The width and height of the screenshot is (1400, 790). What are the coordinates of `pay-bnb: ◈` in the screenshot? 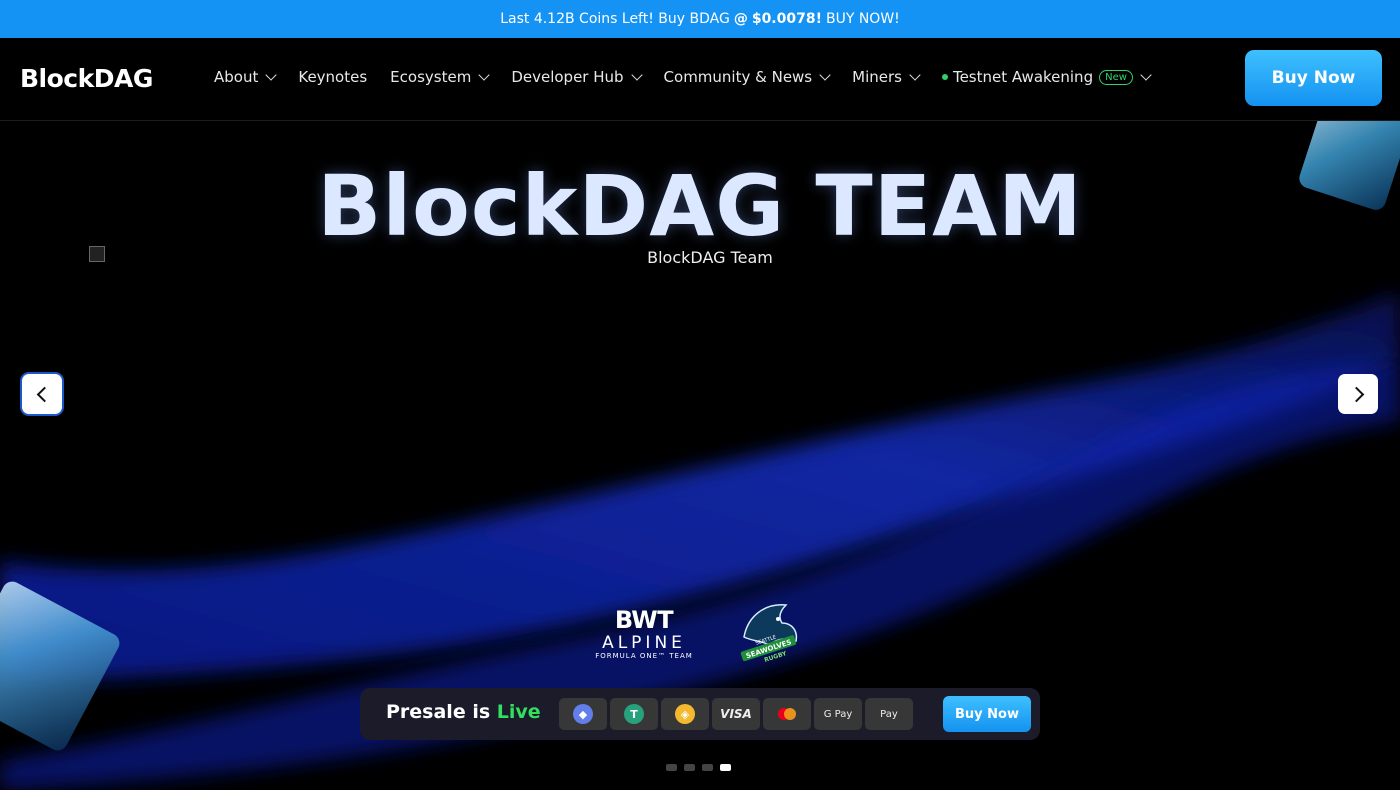 It's located at (685, 714).